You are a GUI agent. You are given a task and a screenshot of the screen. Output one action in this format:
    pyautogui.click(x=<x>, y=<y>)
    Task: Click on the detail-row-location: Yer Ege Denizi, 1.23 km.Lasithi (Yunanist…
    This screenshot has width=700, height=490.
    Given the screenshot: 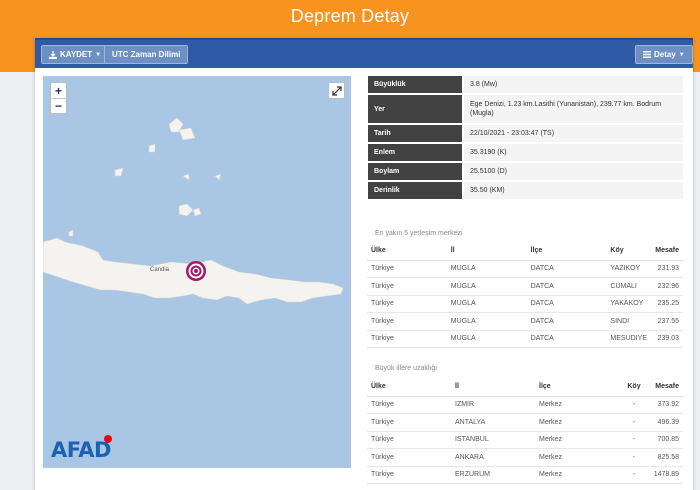 What is the action you would take?
    pyautogui.click(x=525, y=109)
    